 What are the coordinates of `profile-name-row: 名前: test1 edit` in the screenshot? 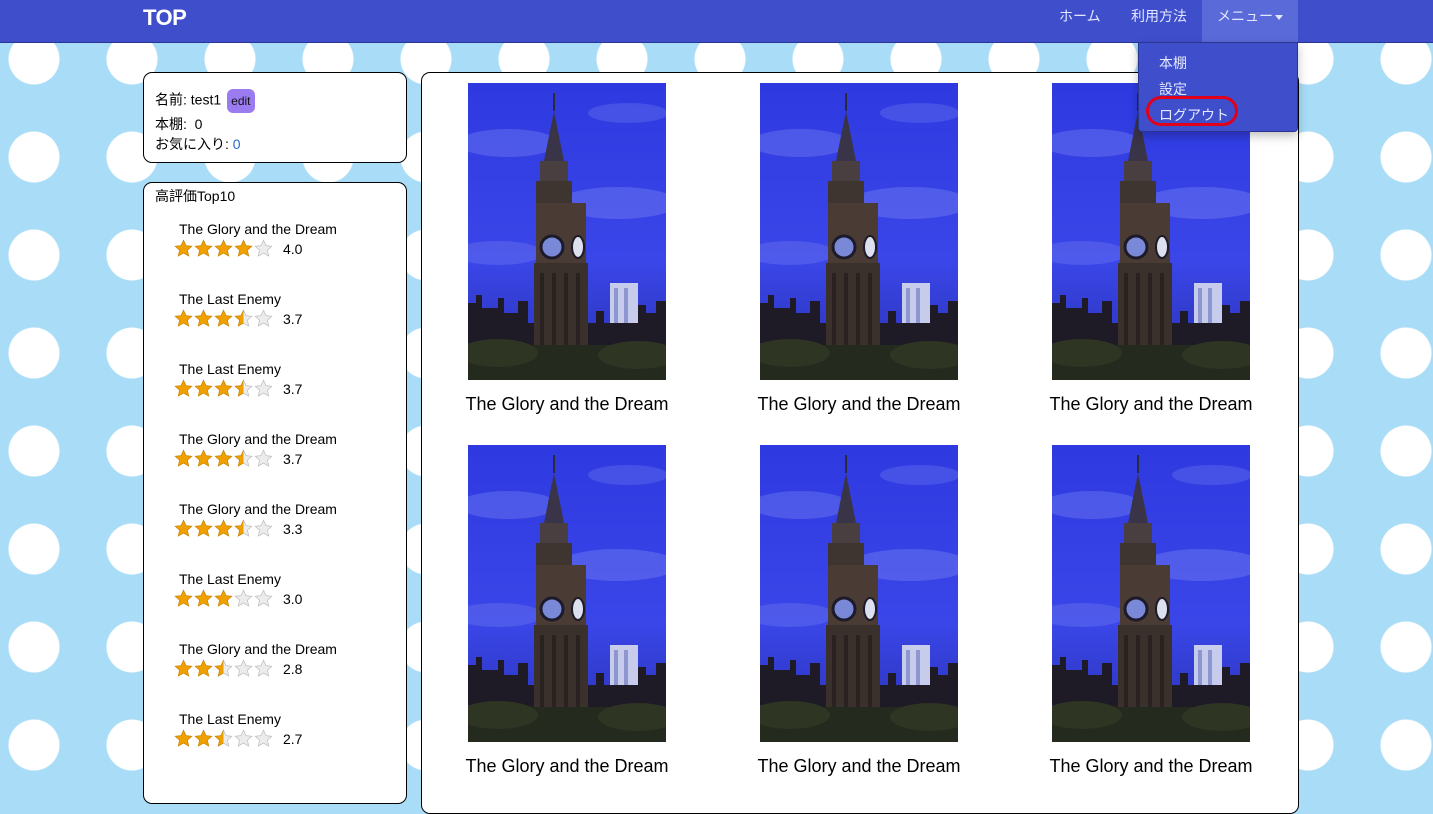 It's located at (205, 101).